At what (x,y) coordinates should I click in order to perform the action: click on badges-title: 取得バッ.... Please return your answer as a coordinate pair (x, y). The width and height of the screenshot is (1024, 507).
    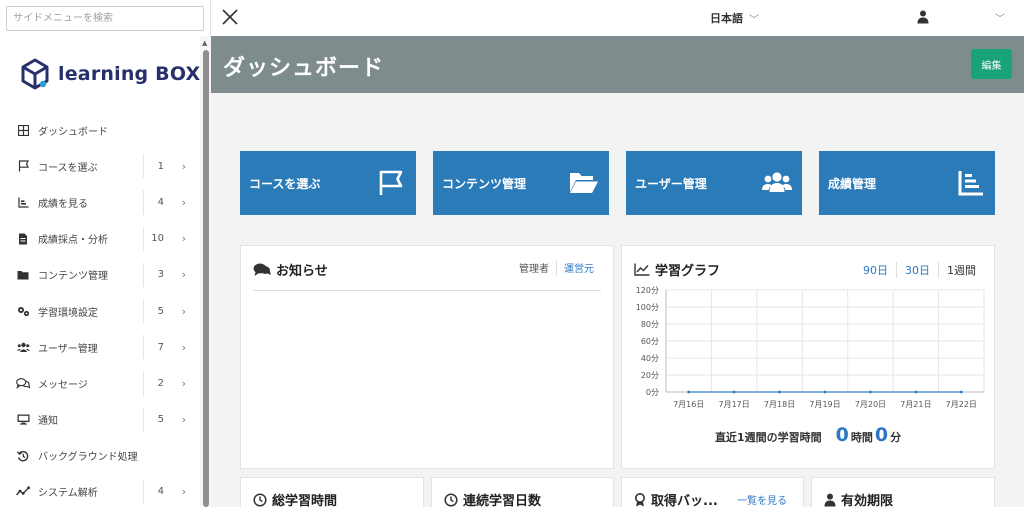
    Looking at the image, I should click on (676, 498).